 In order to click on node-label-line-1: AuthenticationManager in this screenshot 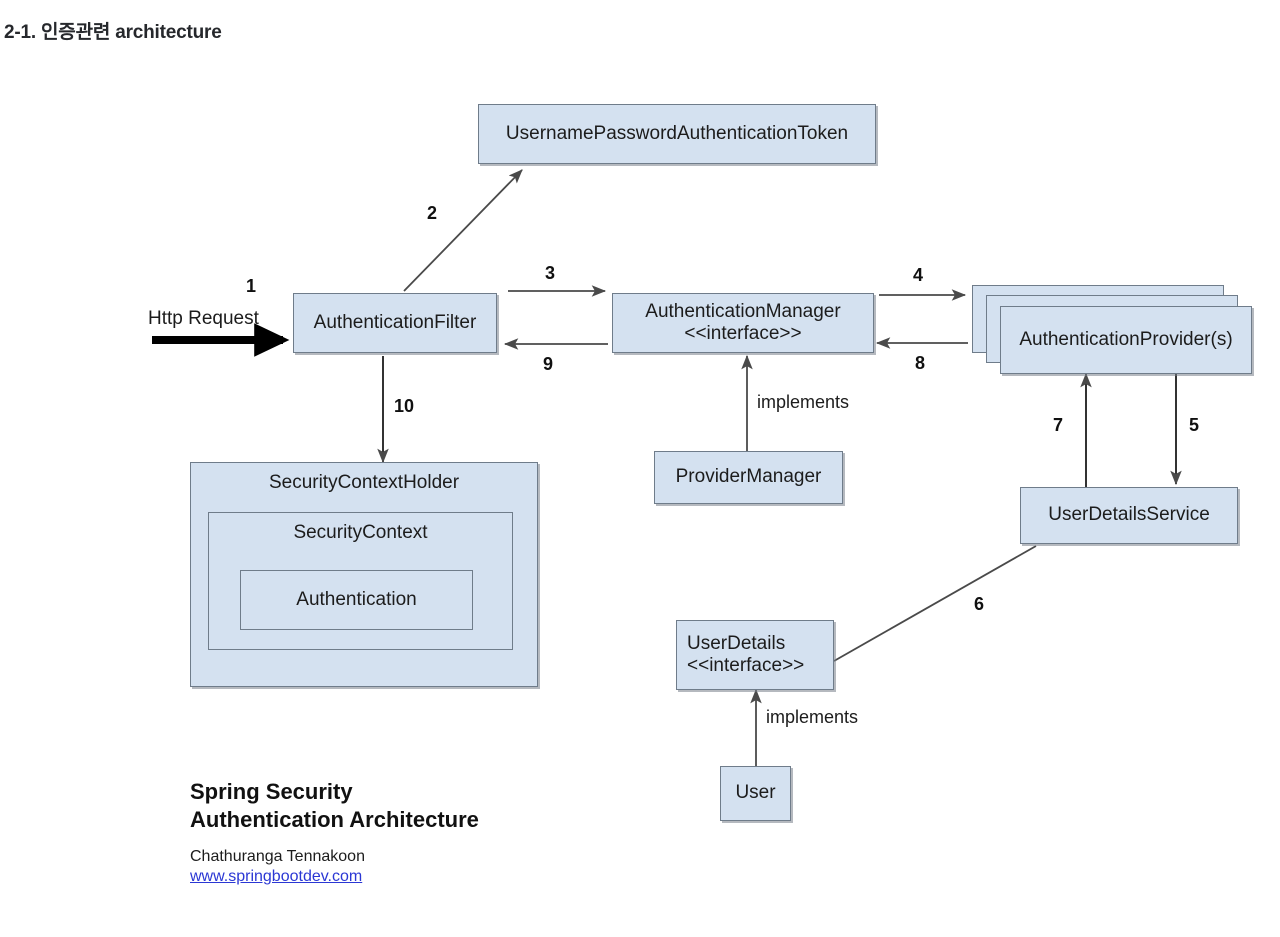, I will do `click(743, 311)`.